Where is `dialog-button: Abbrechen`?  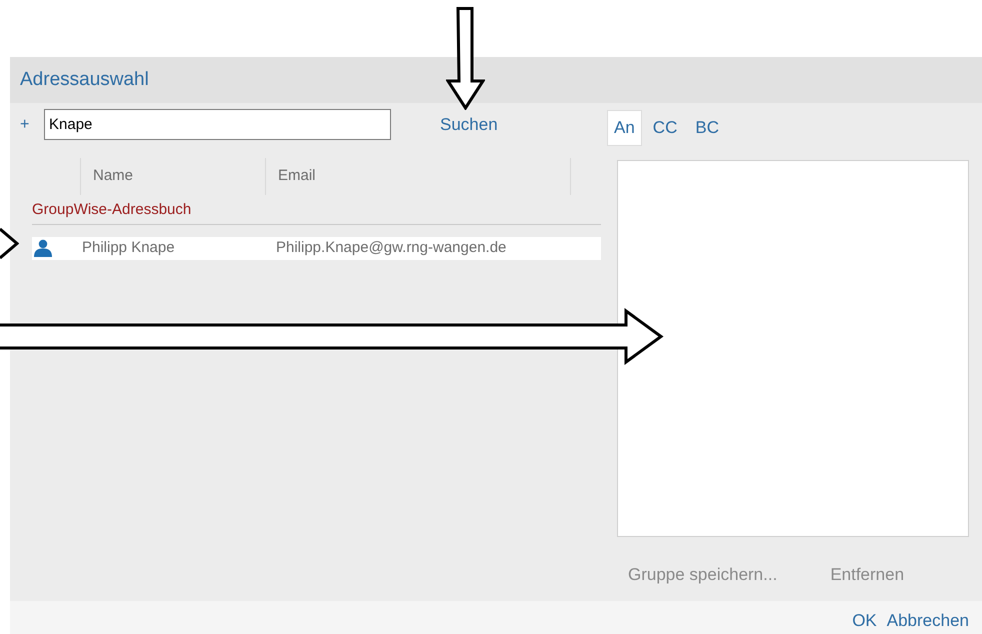
dialog-button: Abbrechen is located at coordinates (927, 620).